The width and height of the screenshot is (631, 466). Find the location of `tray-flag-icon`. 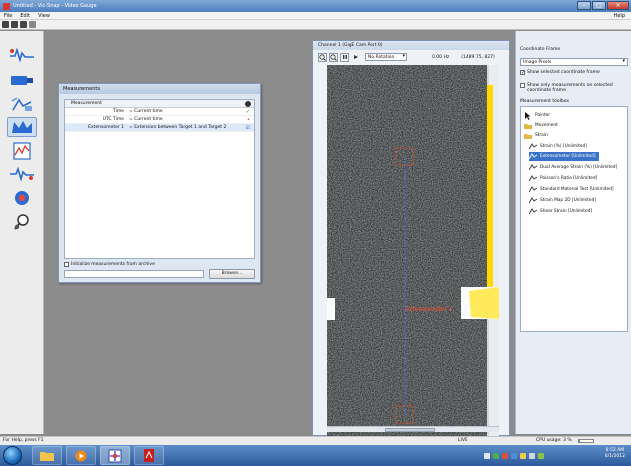

tray-flag-icon is located at coordinates (487, 455).